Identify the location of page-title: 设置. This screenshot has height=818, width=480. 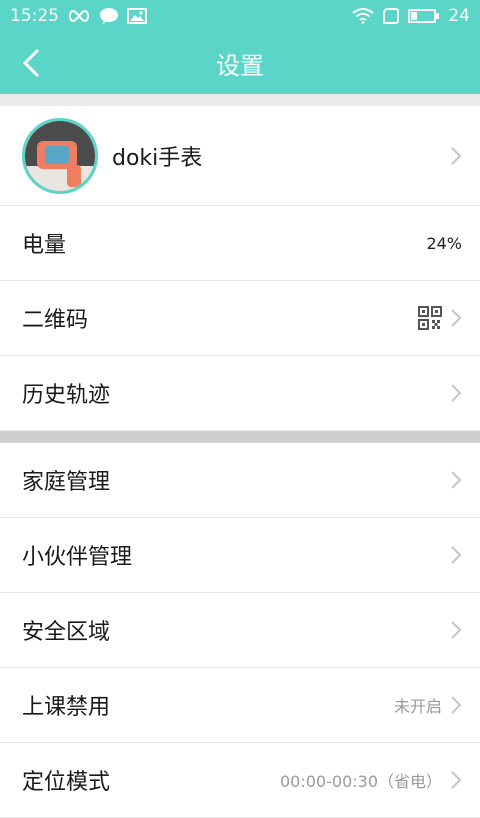
(240, 65).